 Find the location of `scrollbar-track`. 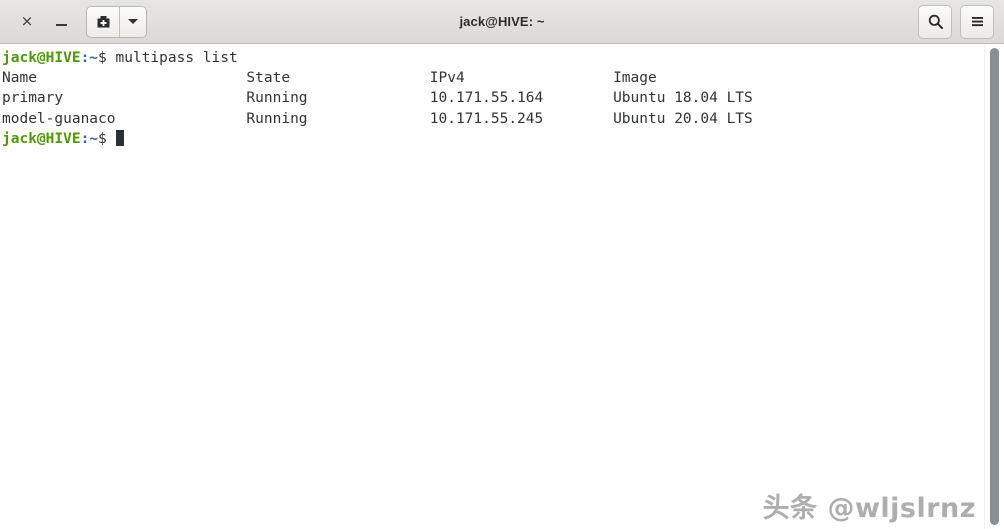

scrollbar-track is located at coordinates (994, 286).